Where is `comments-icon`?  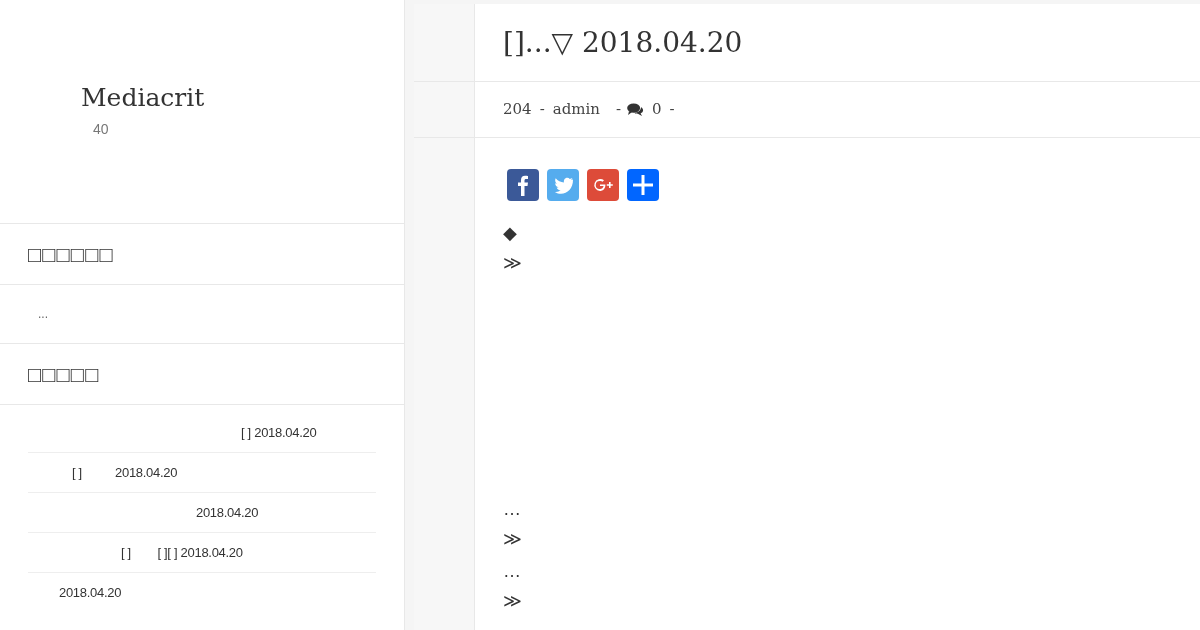 comments-icon is located at coordinates (636, 109).